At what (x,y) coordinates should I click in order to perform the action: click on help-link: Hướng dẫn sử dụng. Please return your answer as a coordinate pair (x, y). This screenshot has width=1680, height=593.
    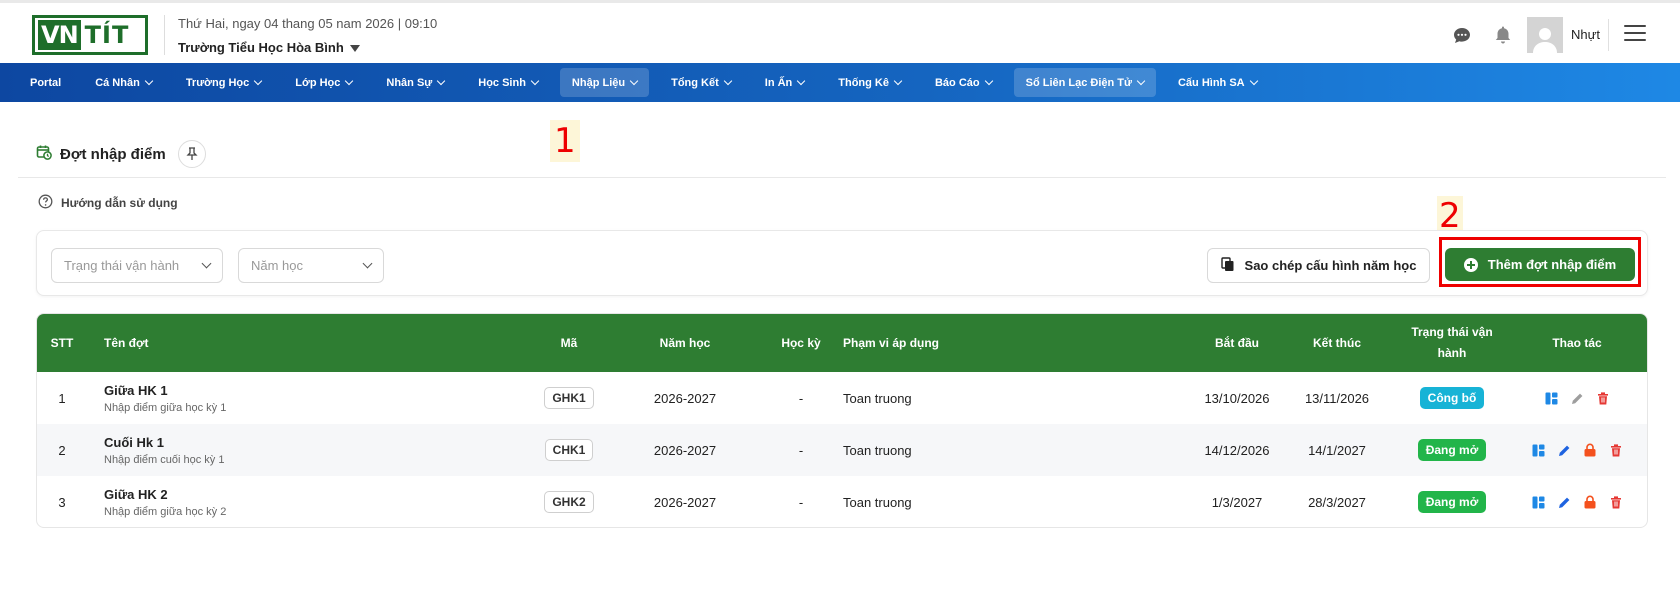
    Looking at the image, I should click on (108, 203).